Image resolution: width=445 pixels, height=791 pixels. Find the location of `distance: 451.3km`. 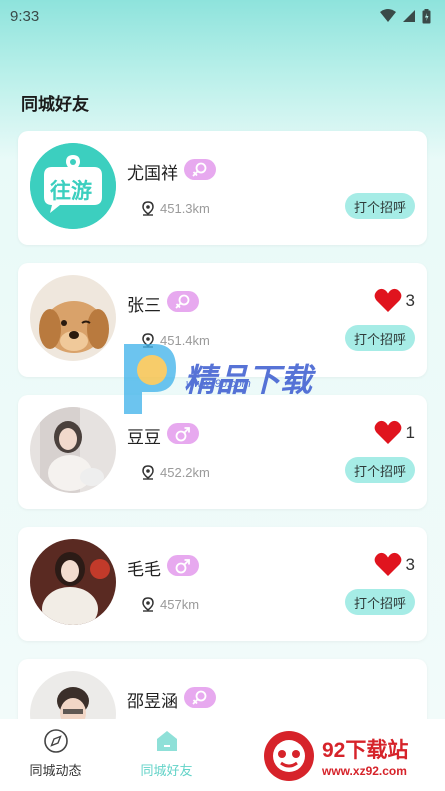

distance: 451.3km is located at coordinates (176, 208).